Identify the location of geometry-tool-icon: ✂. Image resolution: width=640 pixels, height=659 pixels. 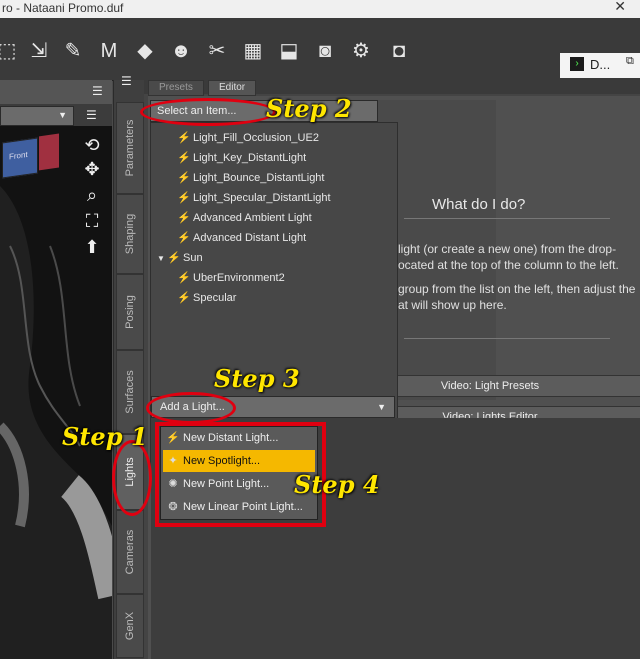
(217, 51).